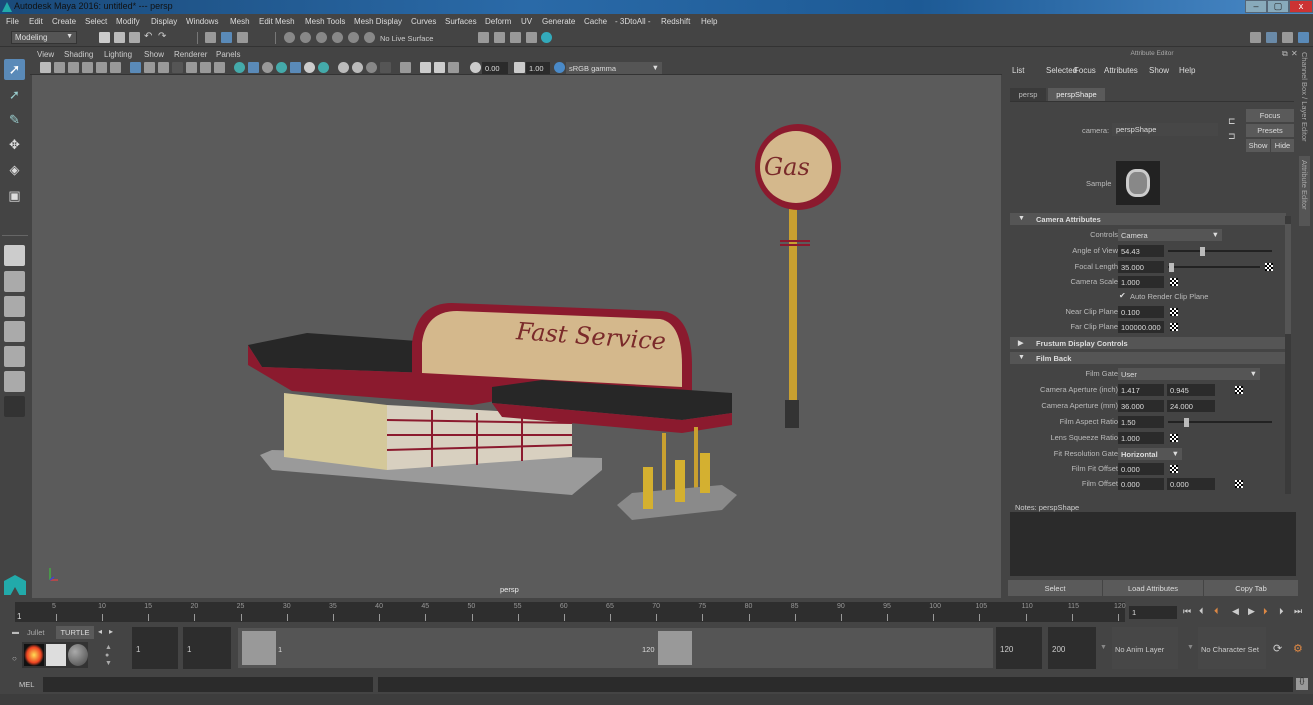  Describe the element at coordinates (119, 37) in the screenshot. I see `open-scene-icon` at that location.